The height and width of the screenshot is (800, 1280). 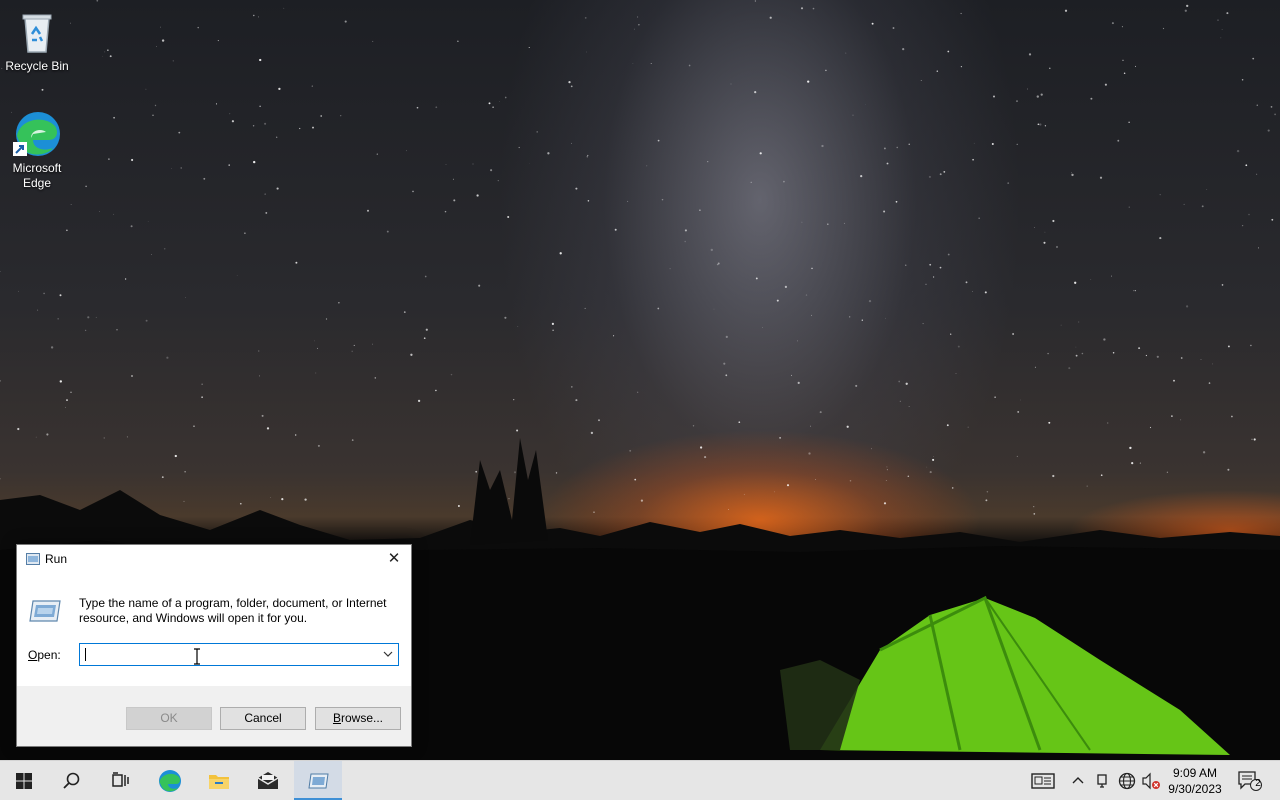 I want to click on open-combobox, so click(x=239, y=654).